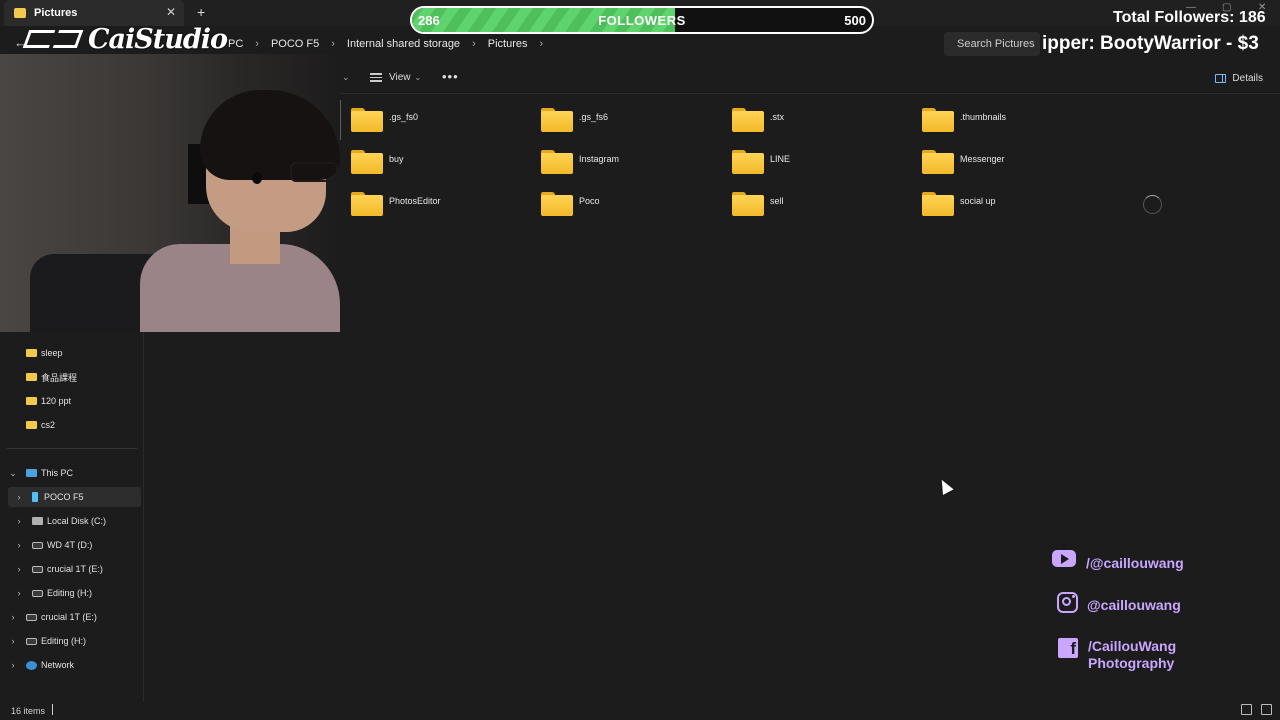 The width and height of the screenshot is (1280, 720). Describe the element at coordinates (580, 162) in the screenshot. I see `folder-instagram: Instagram` at that location.